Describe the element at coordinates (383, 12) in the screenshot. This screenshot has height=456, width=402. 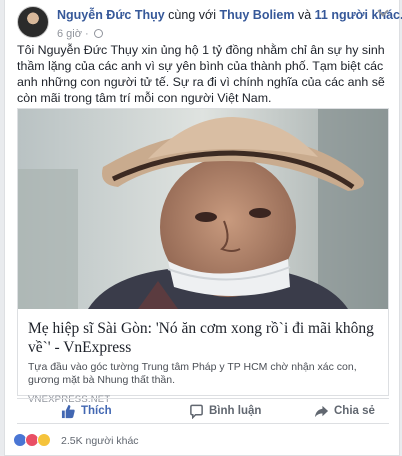
I see `chevron-down-icon` at that location.